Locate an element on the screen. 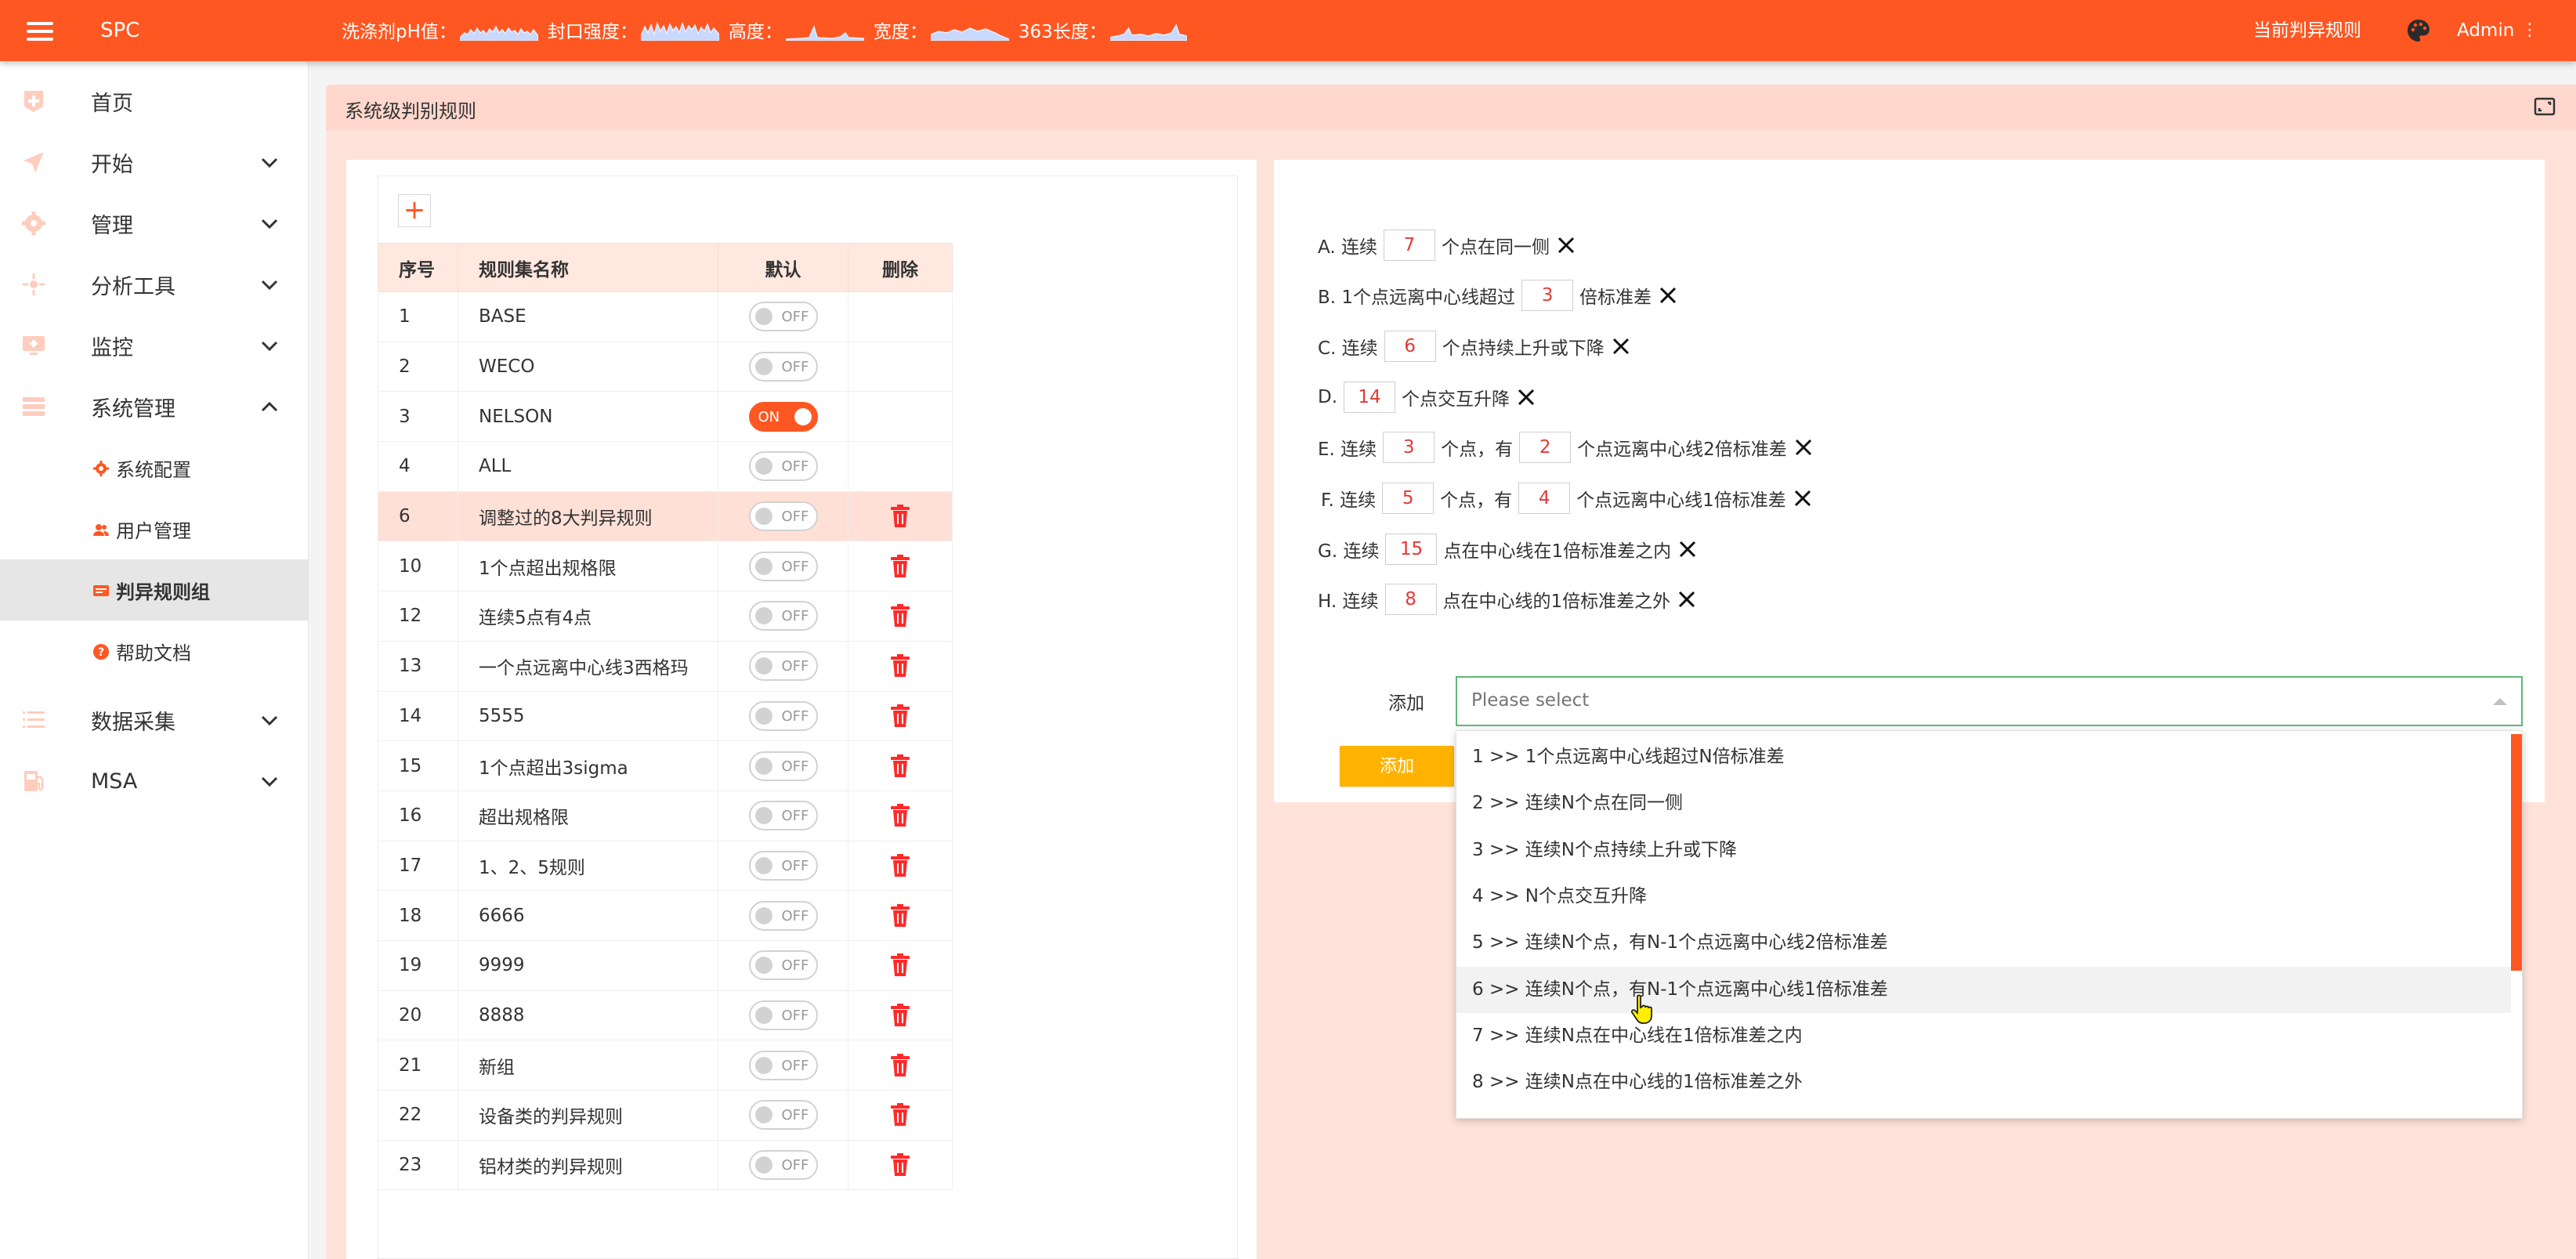 Image resolution: width=2576 pixels, height=1259 pixels. table-row: 22 设备类的判异规则 OFF is located at coordinates (665, 1115).